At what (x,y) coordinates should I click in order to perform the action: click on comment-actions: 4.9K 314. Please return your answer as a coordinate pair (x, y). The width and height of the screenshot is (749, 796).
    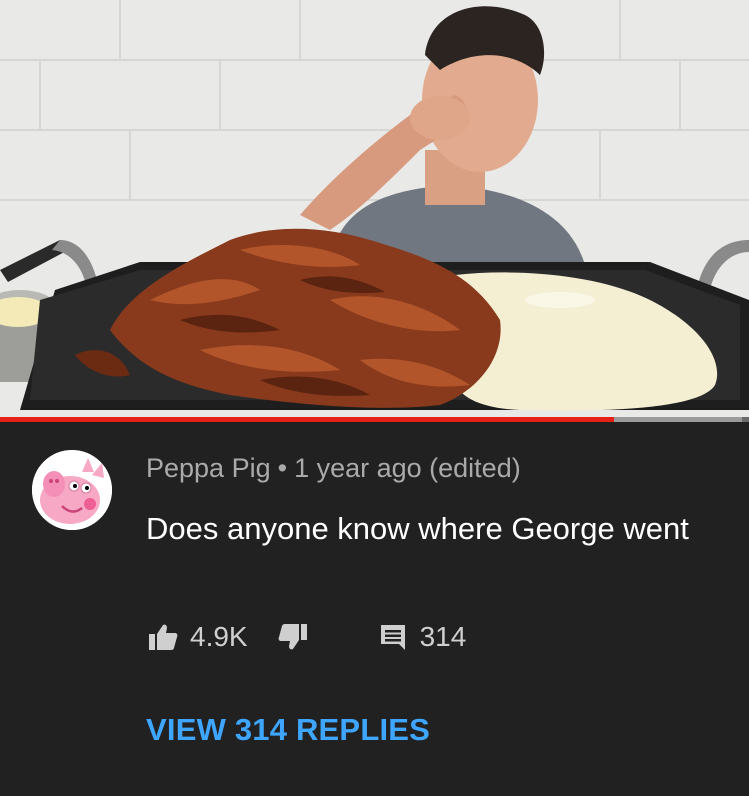
    Looking at the image, I should click on (306, 637).